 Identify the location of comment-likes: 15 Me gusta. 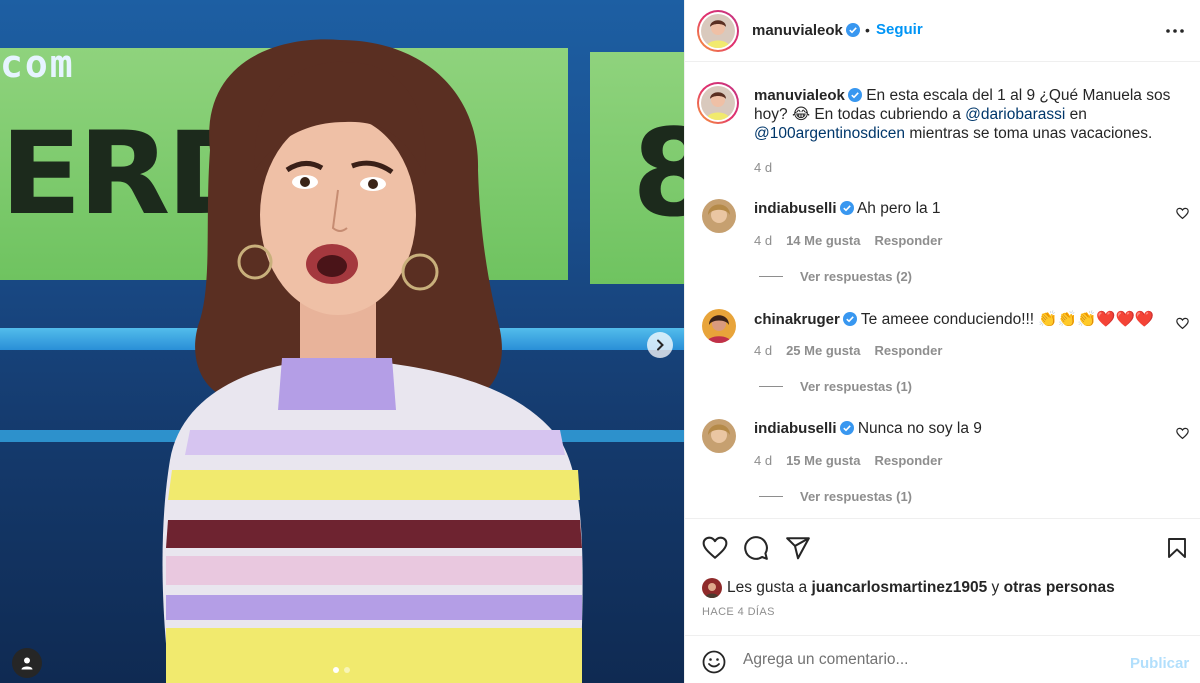
(823, 460).